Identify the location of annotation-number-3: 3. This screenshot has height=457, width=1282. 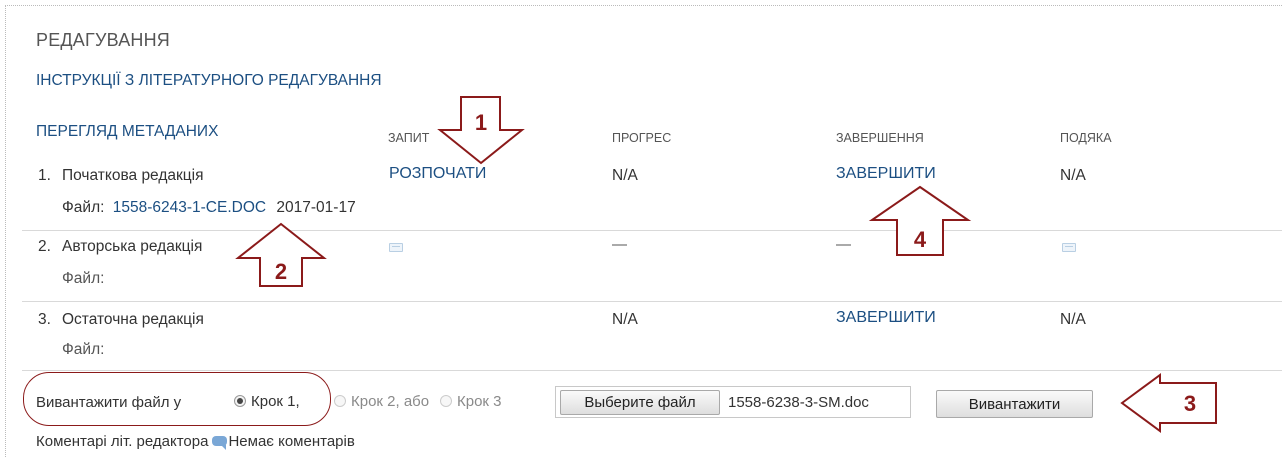
(1190, 403).